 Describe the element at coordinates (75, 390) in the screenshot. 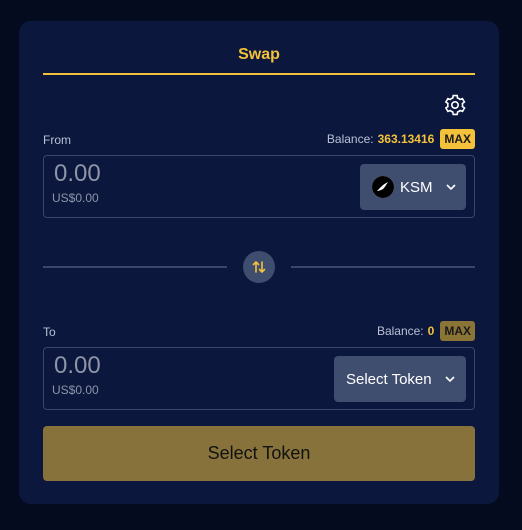

I see `to-usd-value: US$0.00` at that location.